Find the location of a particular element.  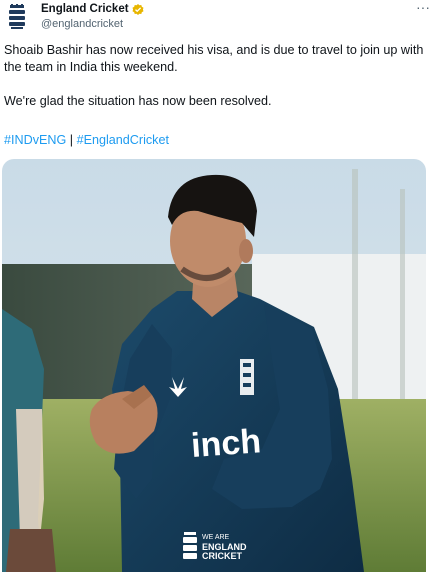

more-options-icon: ··· is located at coordinates (423, 7).